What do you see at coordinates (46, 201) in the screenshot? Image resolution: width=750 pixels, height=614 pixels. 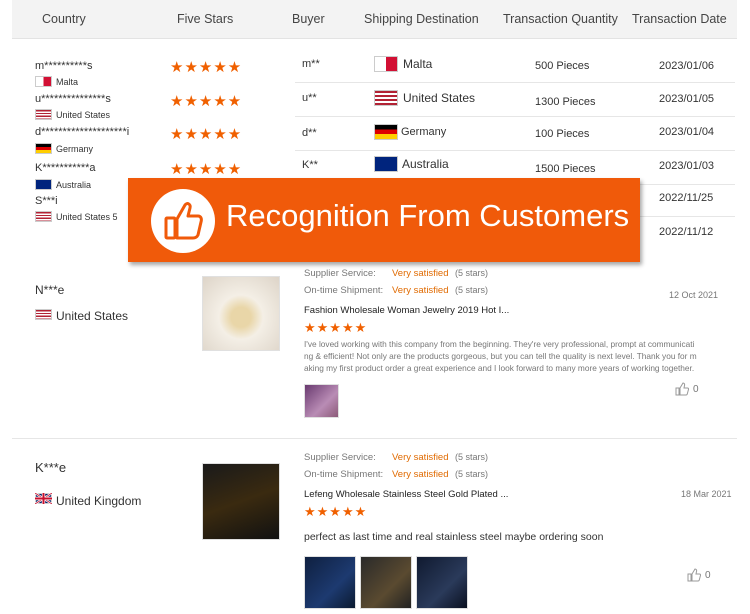 I see `buyer-name: S***i` at bounding box center [46, 201].